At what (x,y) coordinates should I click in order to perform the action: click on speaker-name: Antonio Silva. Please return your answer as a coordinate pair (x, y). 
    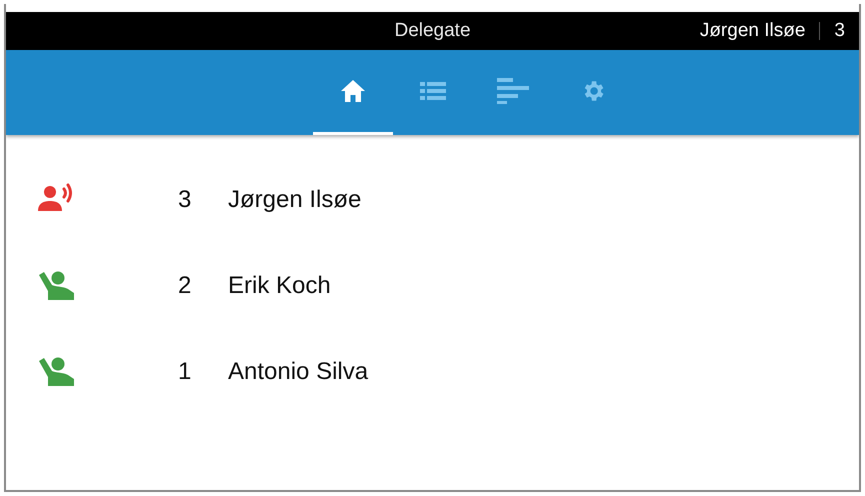
    Looking at the image, I should click on (298, 372).